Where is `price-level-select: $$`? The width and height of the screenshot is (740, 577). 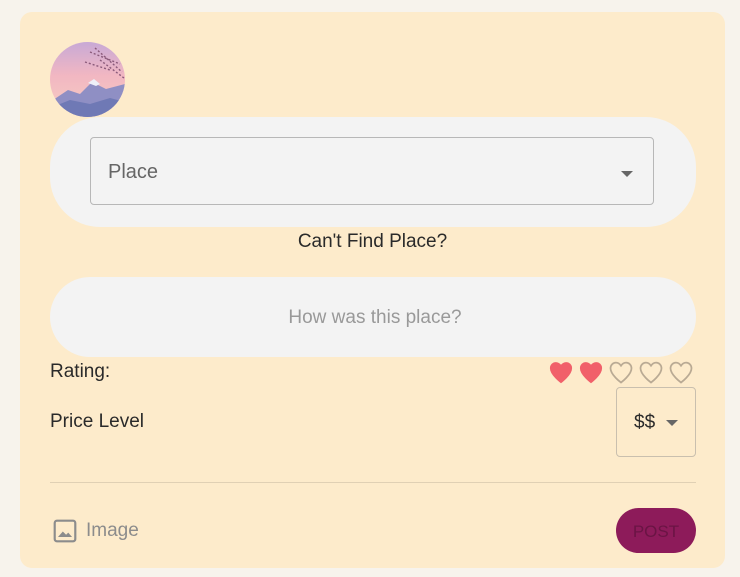 price-level-select: $$ is located at coordinates (656, 422).